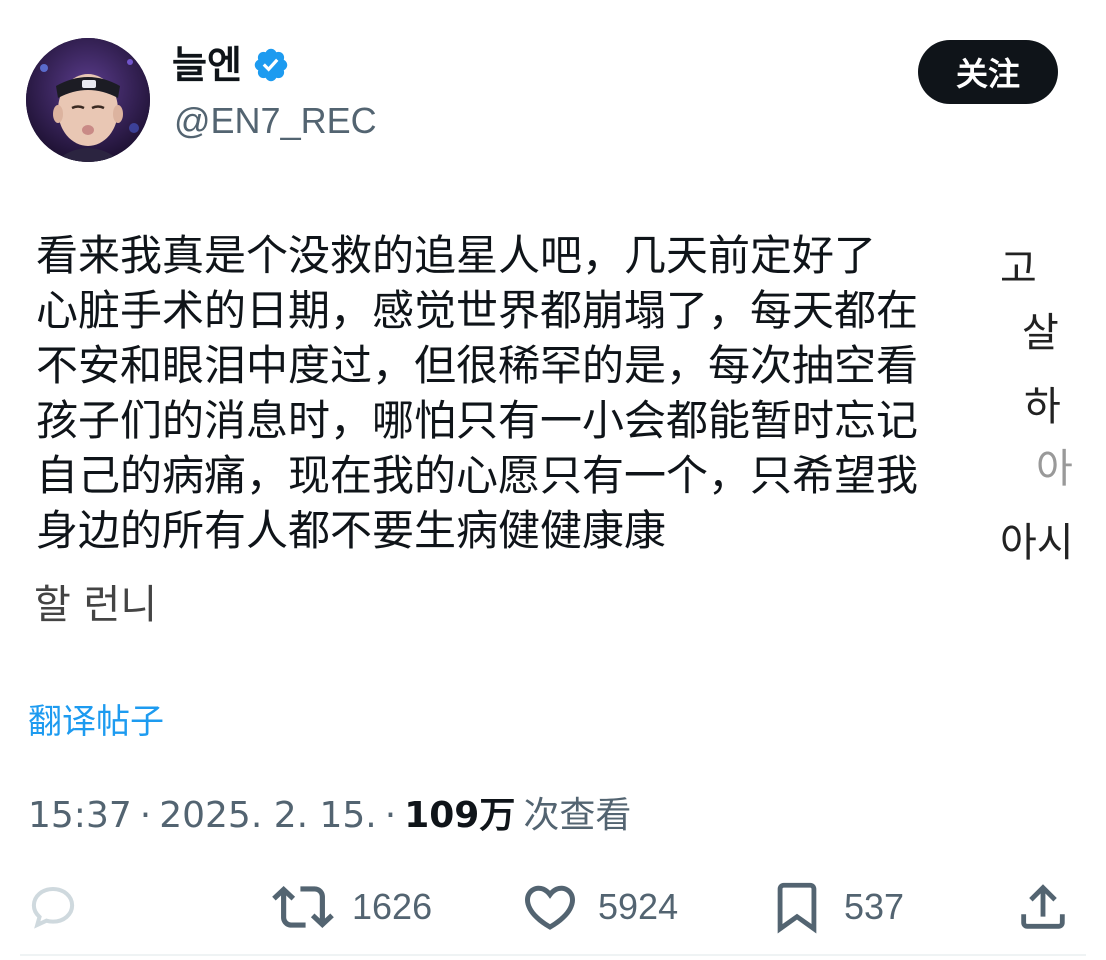 The image size is (1106, 960). I want to click on tweet-text-line: 不安和眼泪中度过，但很稀罕的是，每次抽空看, so click(477, 365).